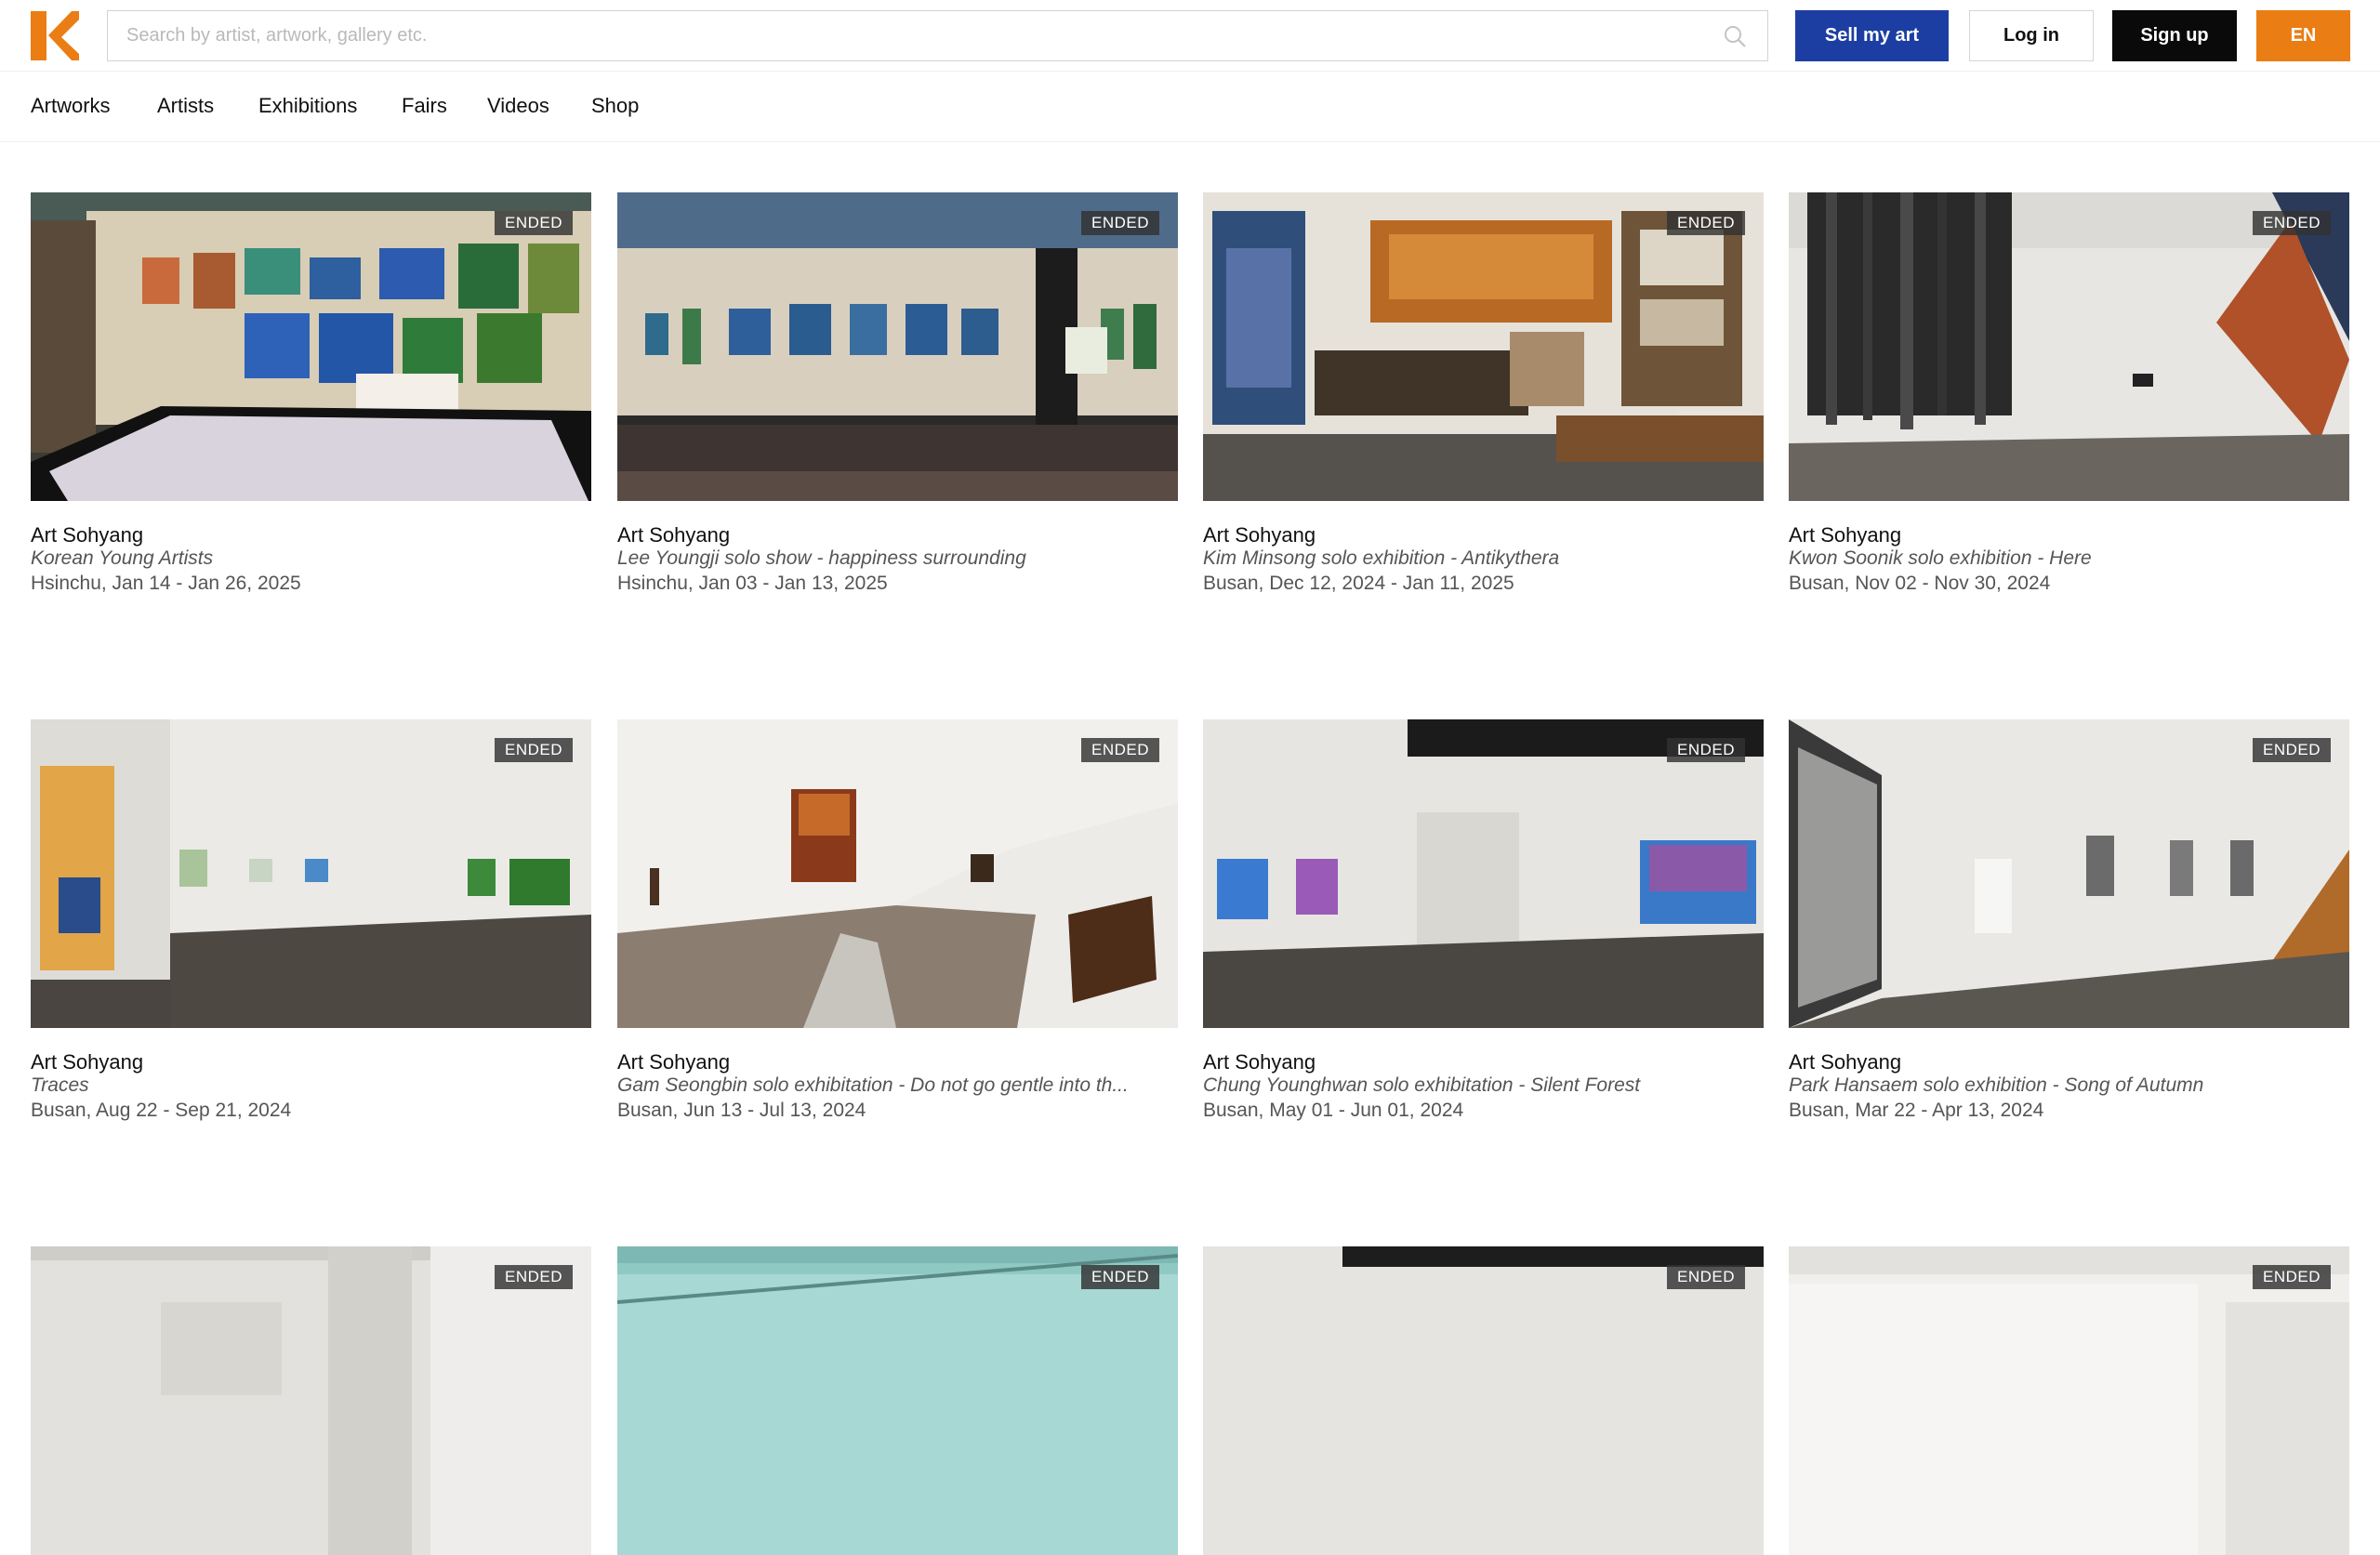 The image size is (2380, 1555). What do you see at coordinates (161, 1110) in the screenshot?
I see `exhibition-dates: Busan, Aug 22 - Sep 21, 2024` at bounding box center [161, 1110].